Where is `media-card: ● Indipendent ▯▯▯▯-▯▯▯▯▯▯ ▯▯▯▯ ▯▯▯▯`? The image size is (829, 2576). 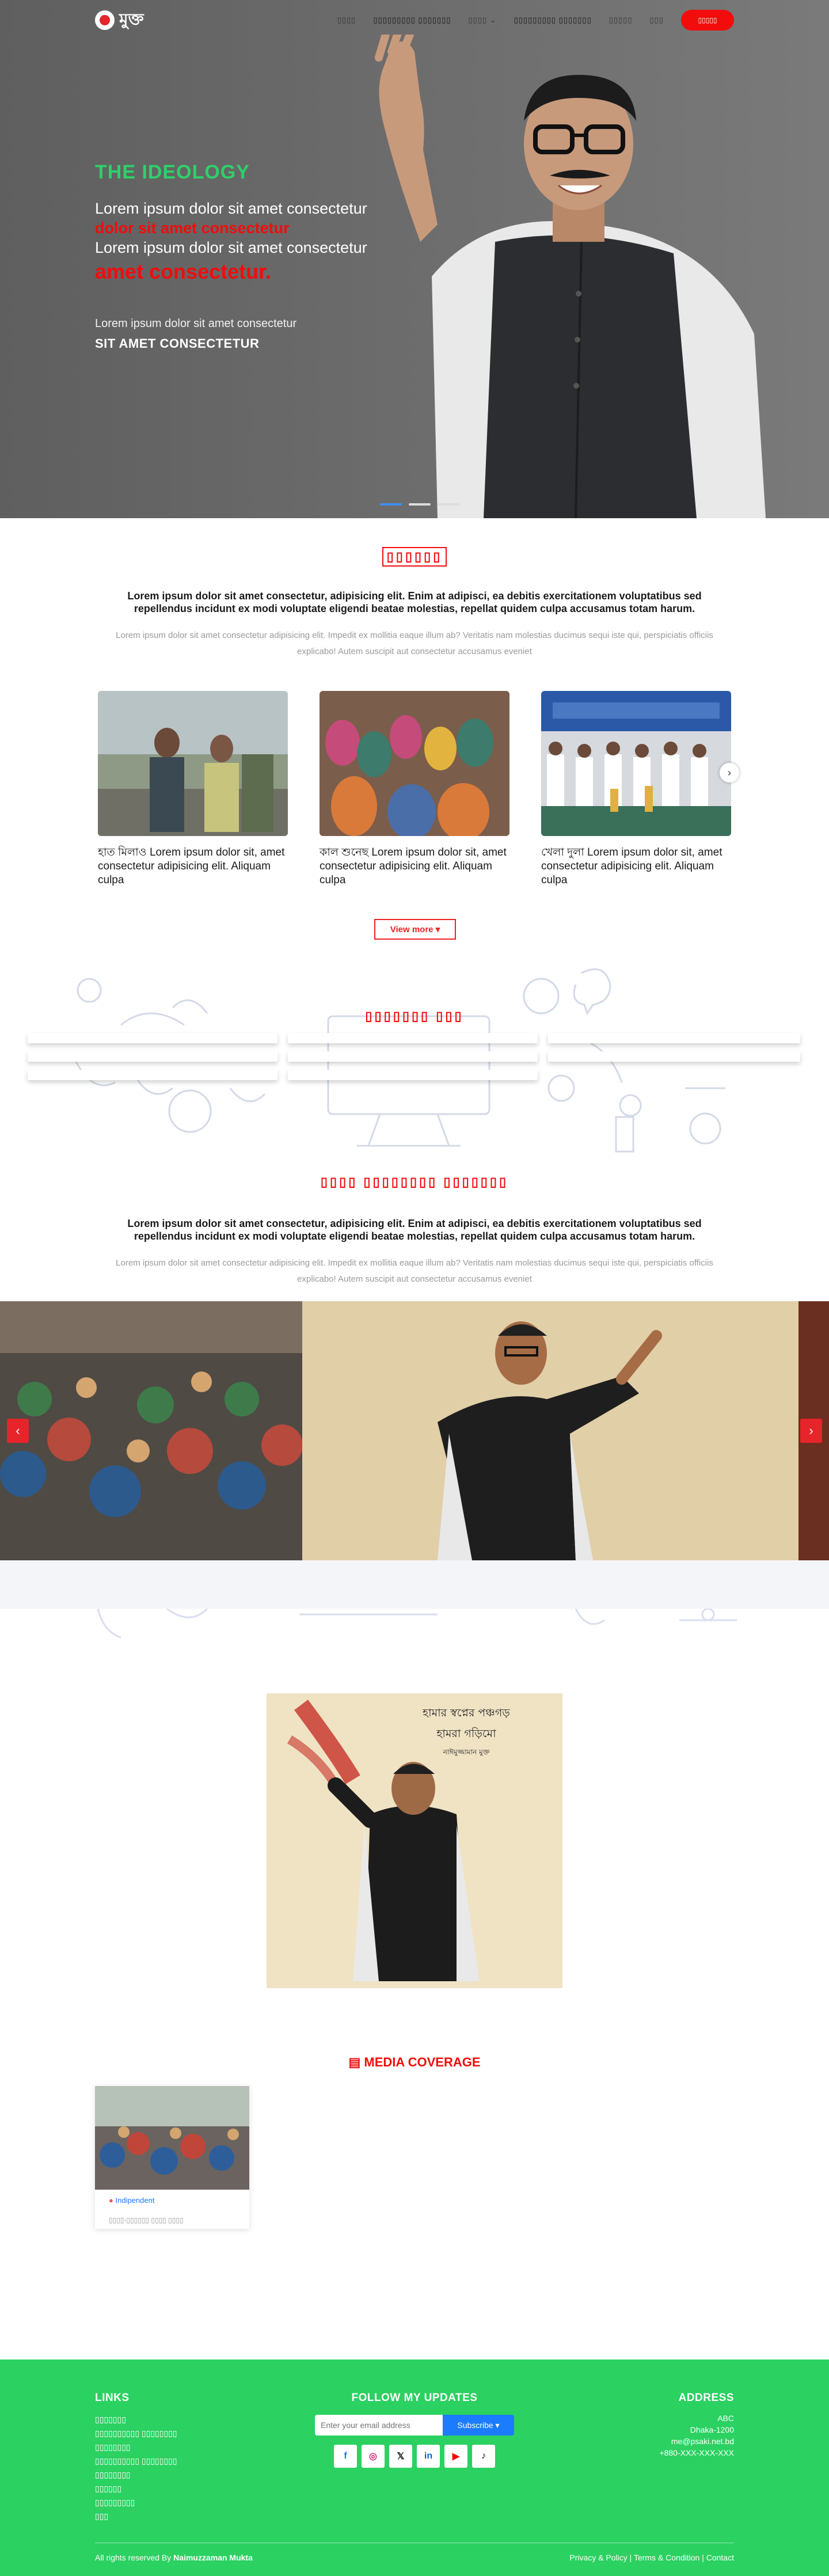
media-card: ● Indipendent ▯▯▯▯-▯▯▯▯▯▯ ▯▯▯▯ ▯▯▯▯ is located at coordinates (172, 2157).